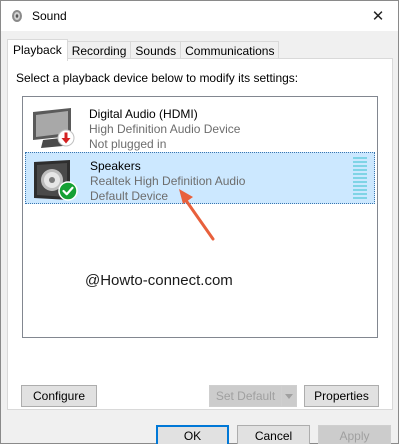 The height and width of the screenshot is (444, 399). Describe the element at coordinates (143, 50) in the screenshot. I see `tab-strip: Playback Recording Sounds Communications` at that location.